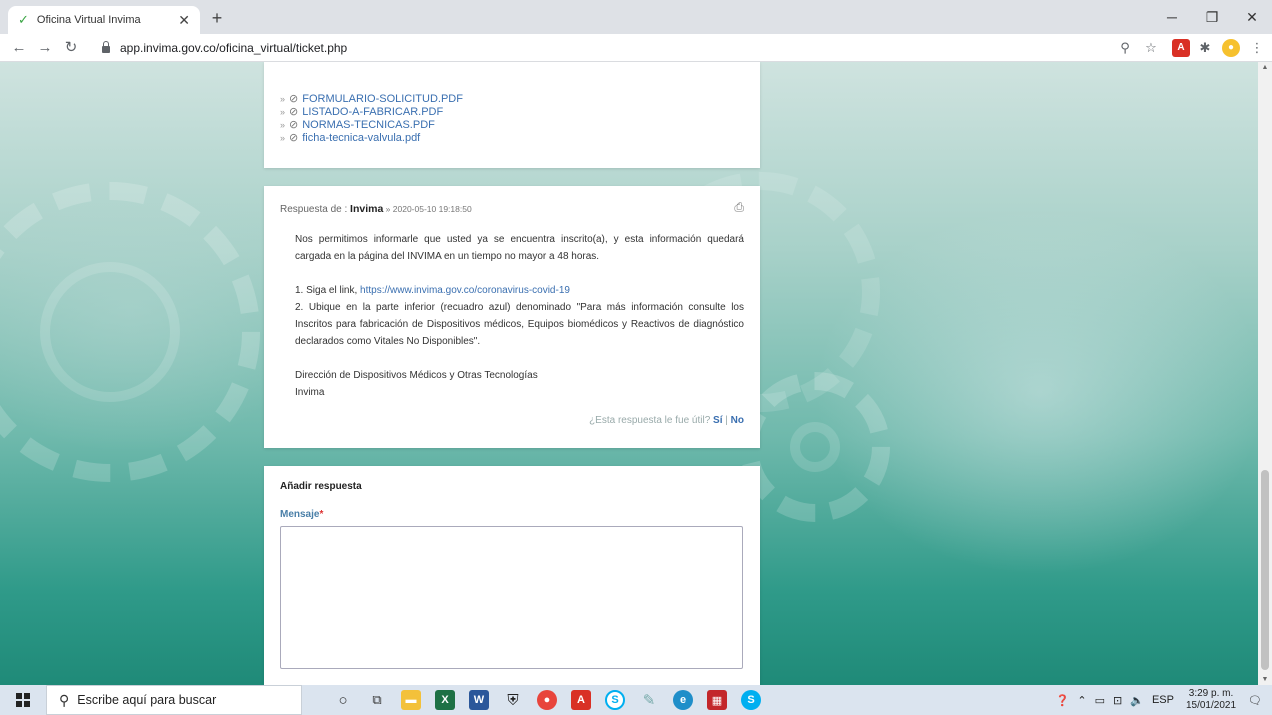  What do you see at coordinates (321, 514) in the screenshot?
I see `required-mark: *` at bounding box center [321, 514].